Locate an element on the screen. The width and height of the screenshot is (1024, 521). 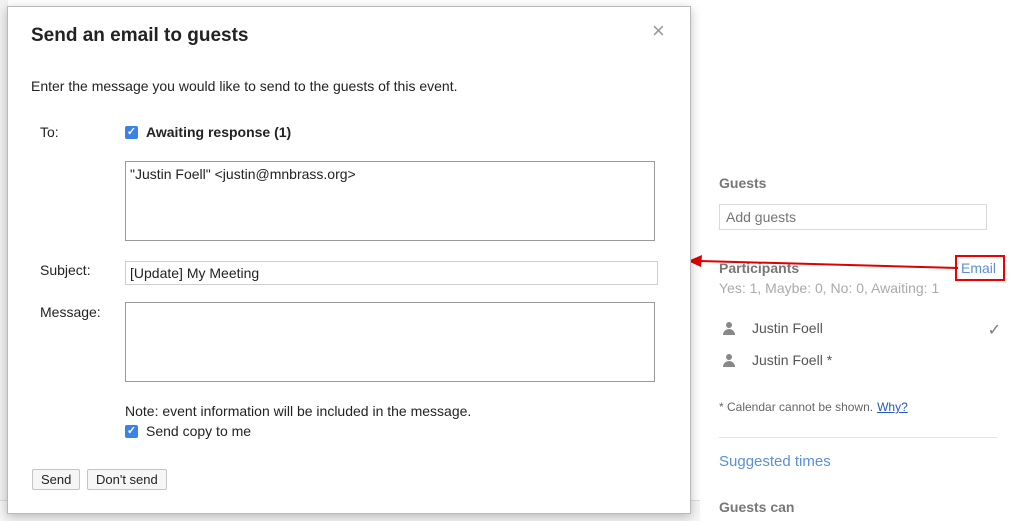
awaiting-response-checkbox: ✓ is located at coordinates (131, 132).